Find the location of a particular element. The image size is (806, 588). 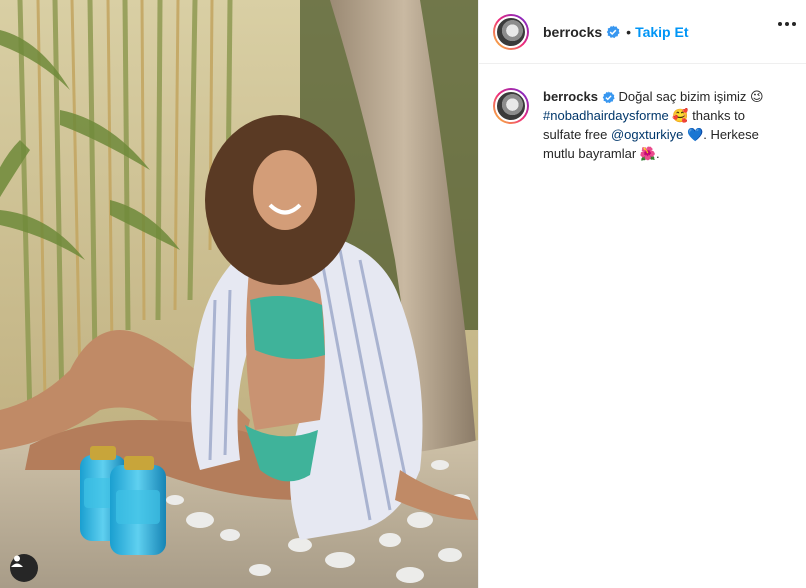

hashtag-link: #nobadhairdaysforme is located at coordinates (606, 115).